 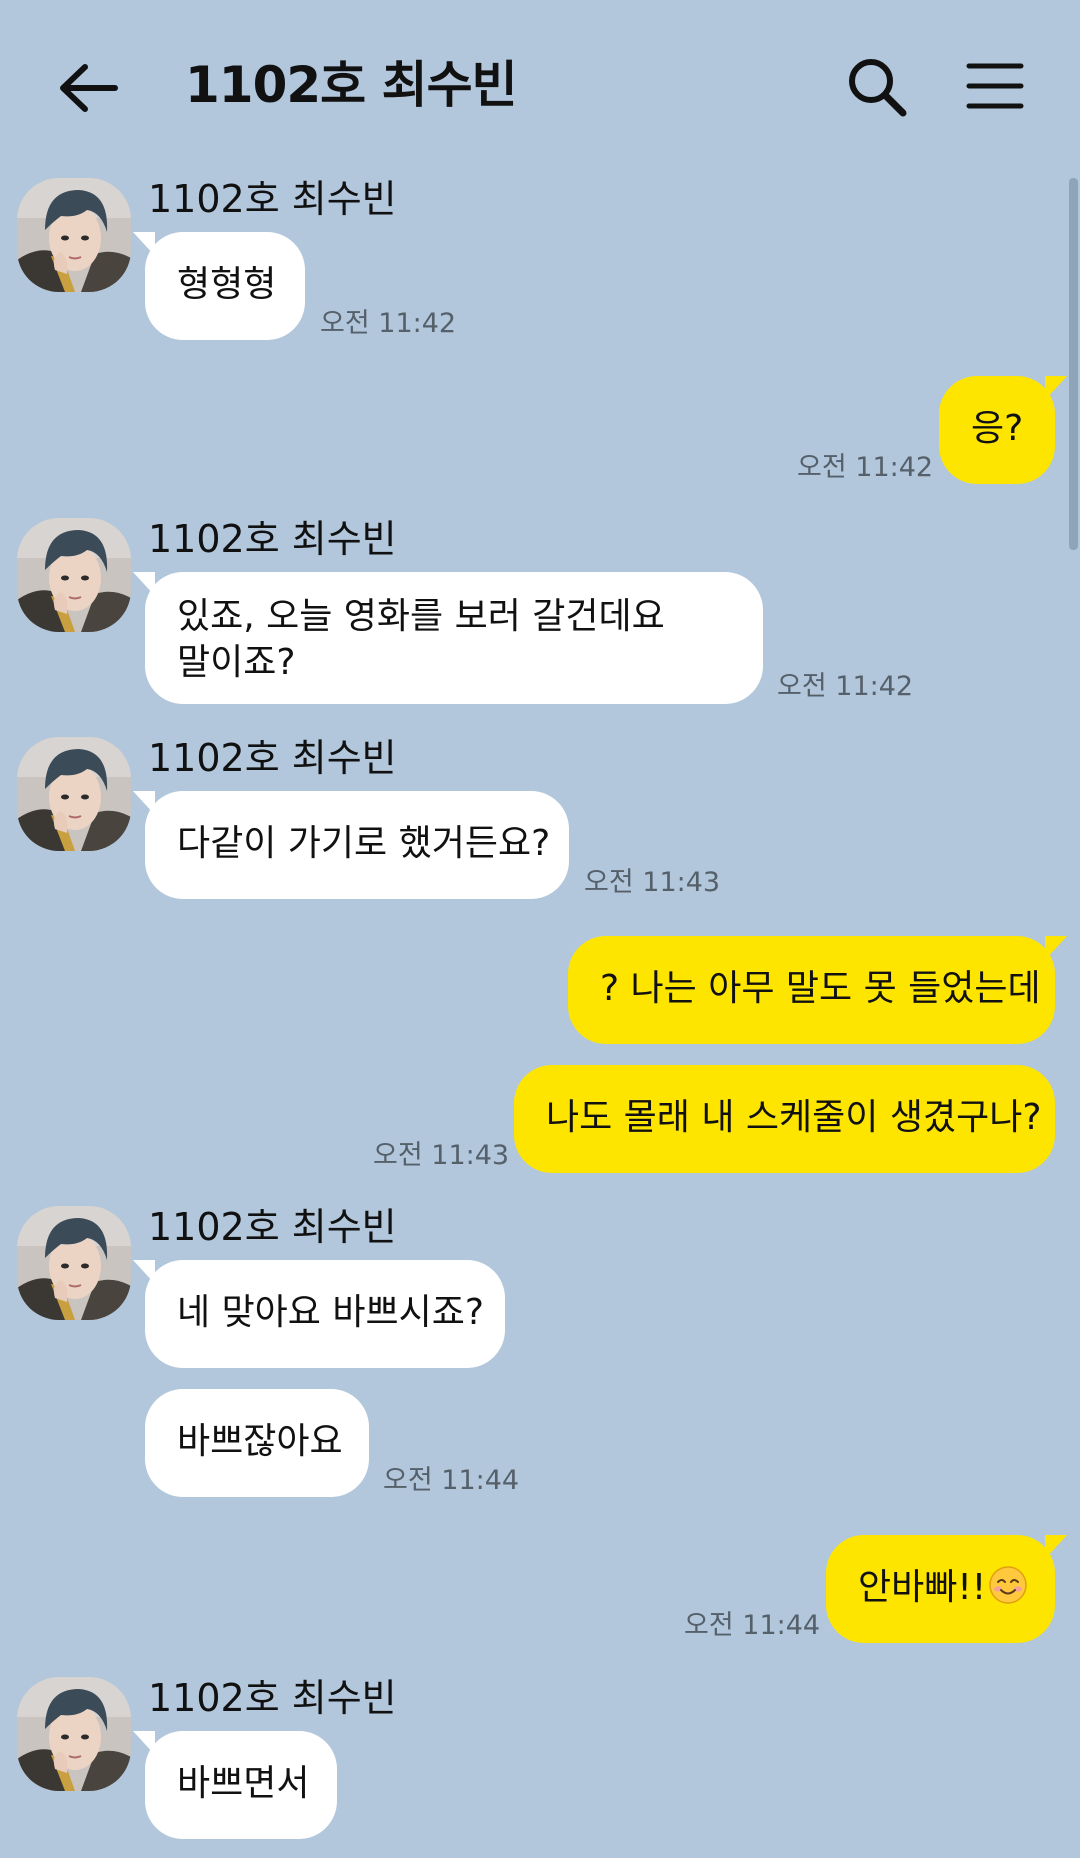 What do you see at coordinates (1073, 364) in the screenshot?
I see `scrollbar` at bounding box center [1073, 364].